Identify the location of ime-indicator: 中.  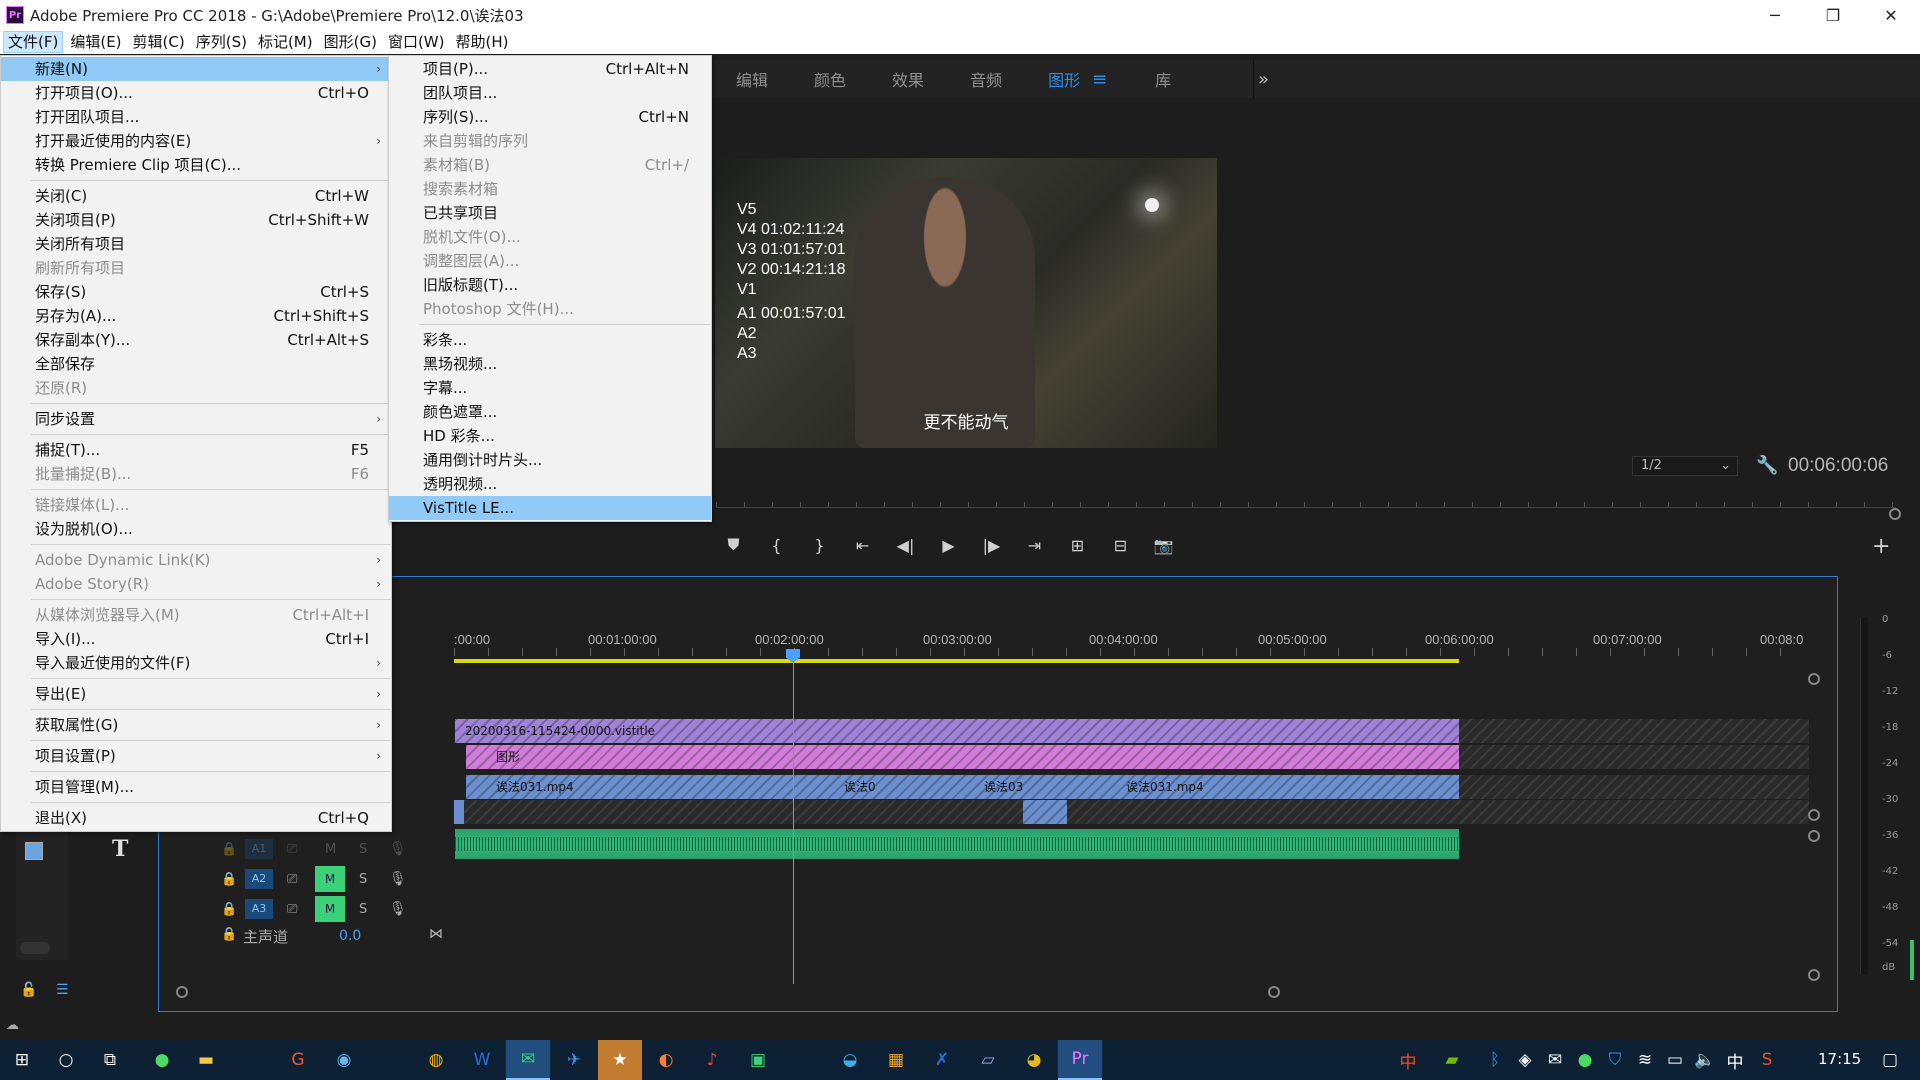
(1735, 1060).